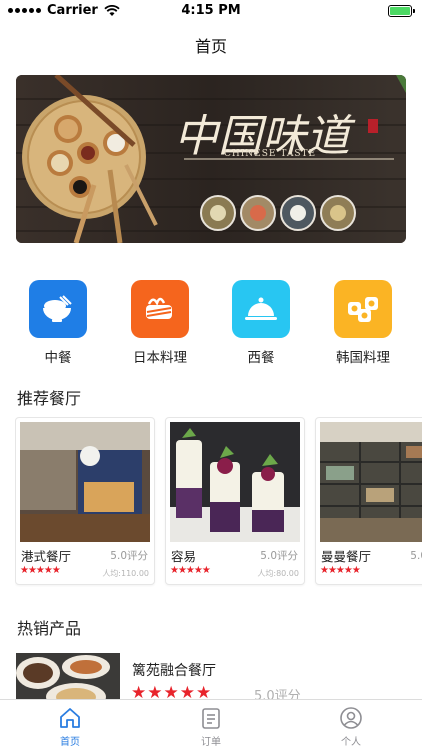 The height and width of the screenshot is (750, 422). Describe the element at coordinates (49, 398) in the screenshot. I see `recommended-title: 推荐餐厅` at that location.